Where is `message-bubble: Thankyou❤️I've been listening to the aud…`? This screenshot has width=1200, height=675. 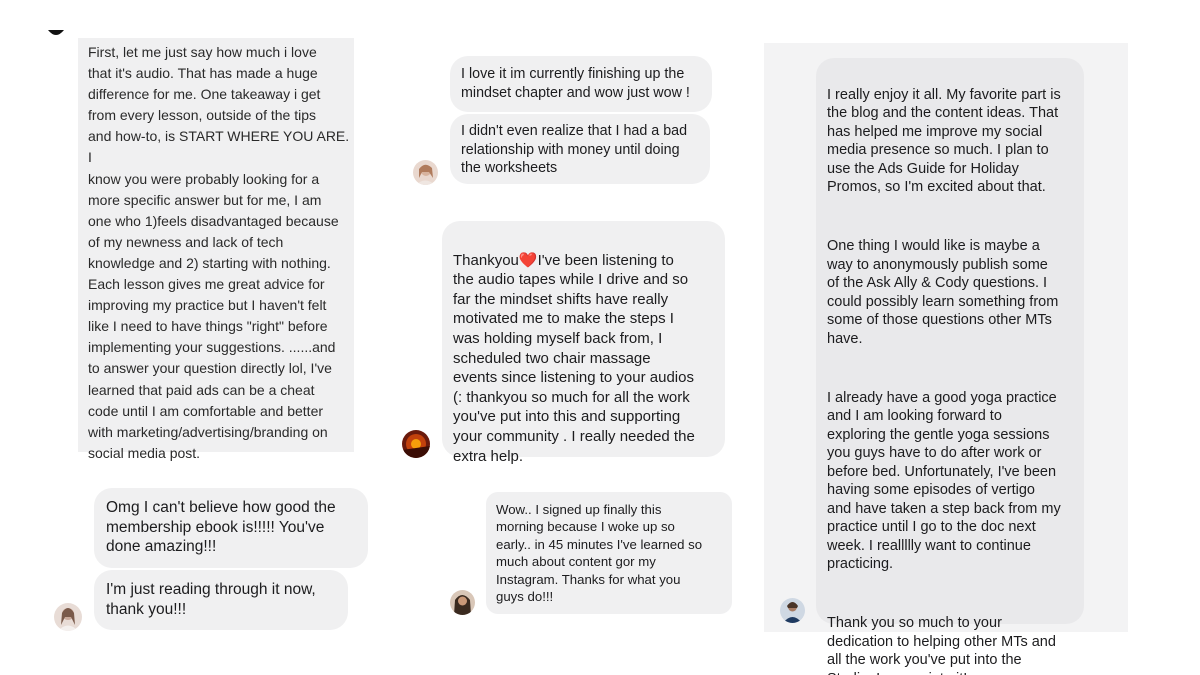 message-bubble: Thankyou❤️I've been listening to the aud… is located at coordinates (583, 343).